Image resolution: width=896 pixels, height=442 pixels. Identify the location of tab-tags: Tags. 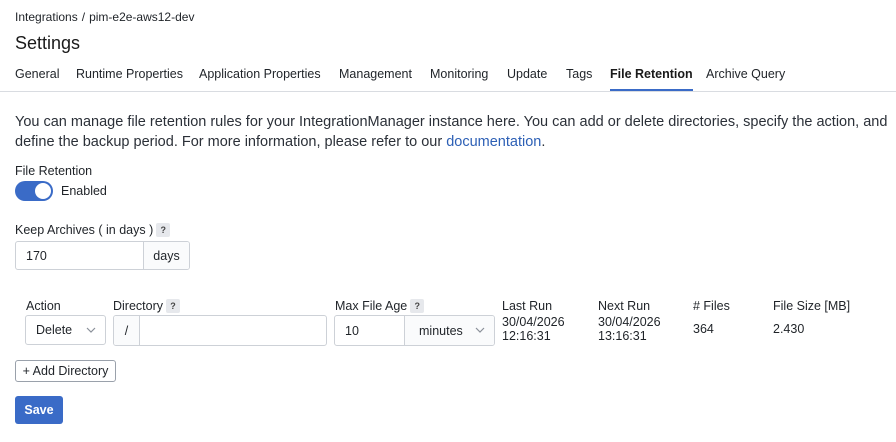
(579, 79).